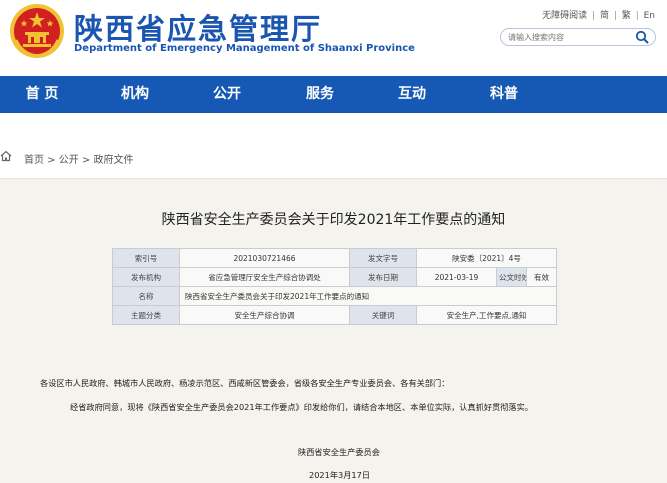  Describe the element at coordinates (198, 29) in the screenshot. I see `site-title: 陕西省应急管理厅` at that location.